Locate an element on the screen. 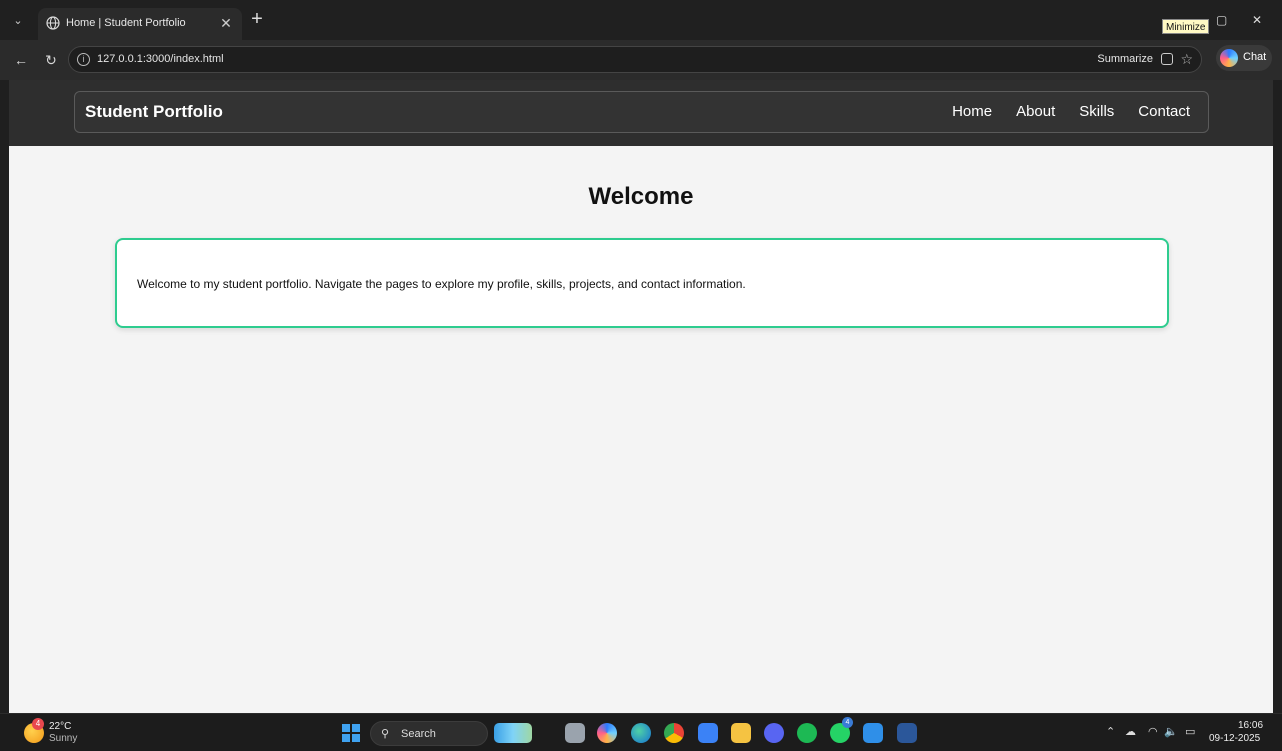 The image size is (1282, 751). copilot-summarize-icon is located at coordinates (1167, 59).